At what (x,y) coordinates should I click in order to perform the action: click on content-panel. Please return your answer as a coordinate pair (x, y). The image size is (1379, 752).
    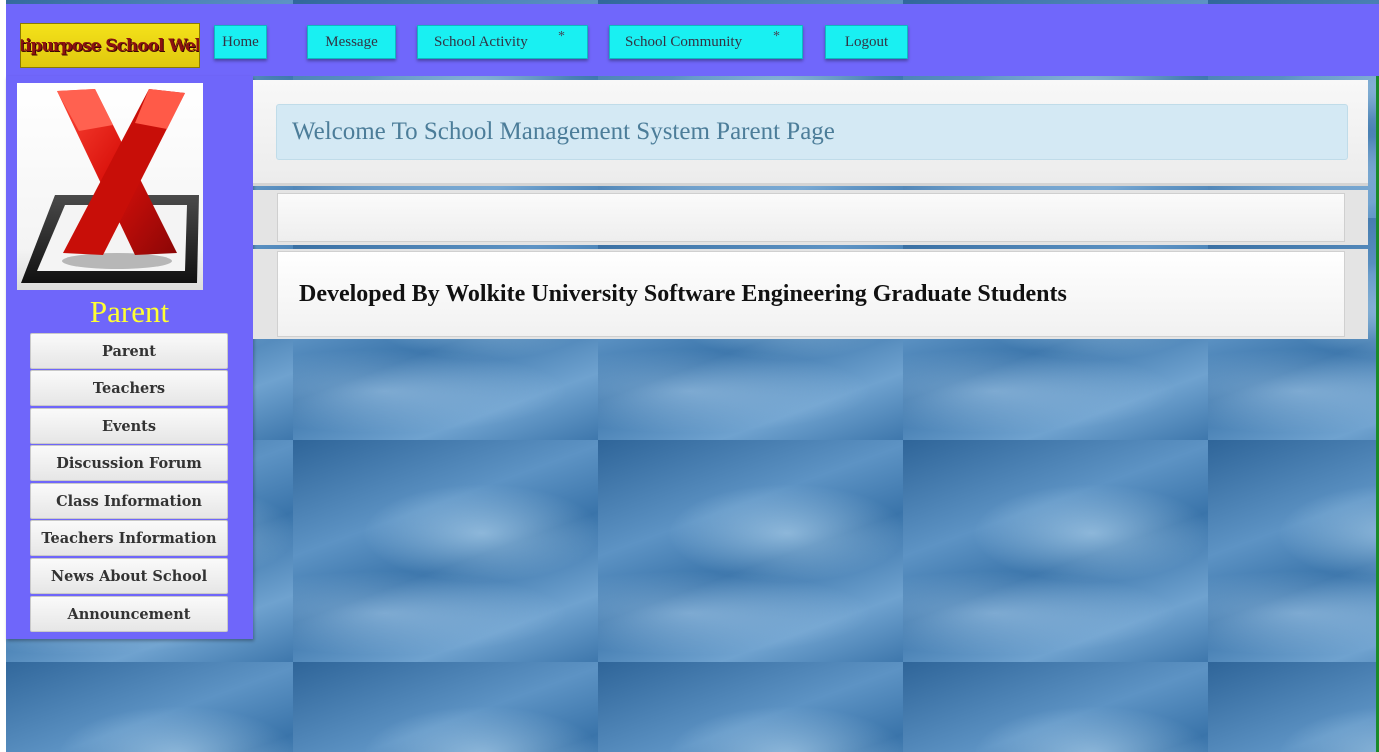
    Looking at the image, I should click on (810, 217).